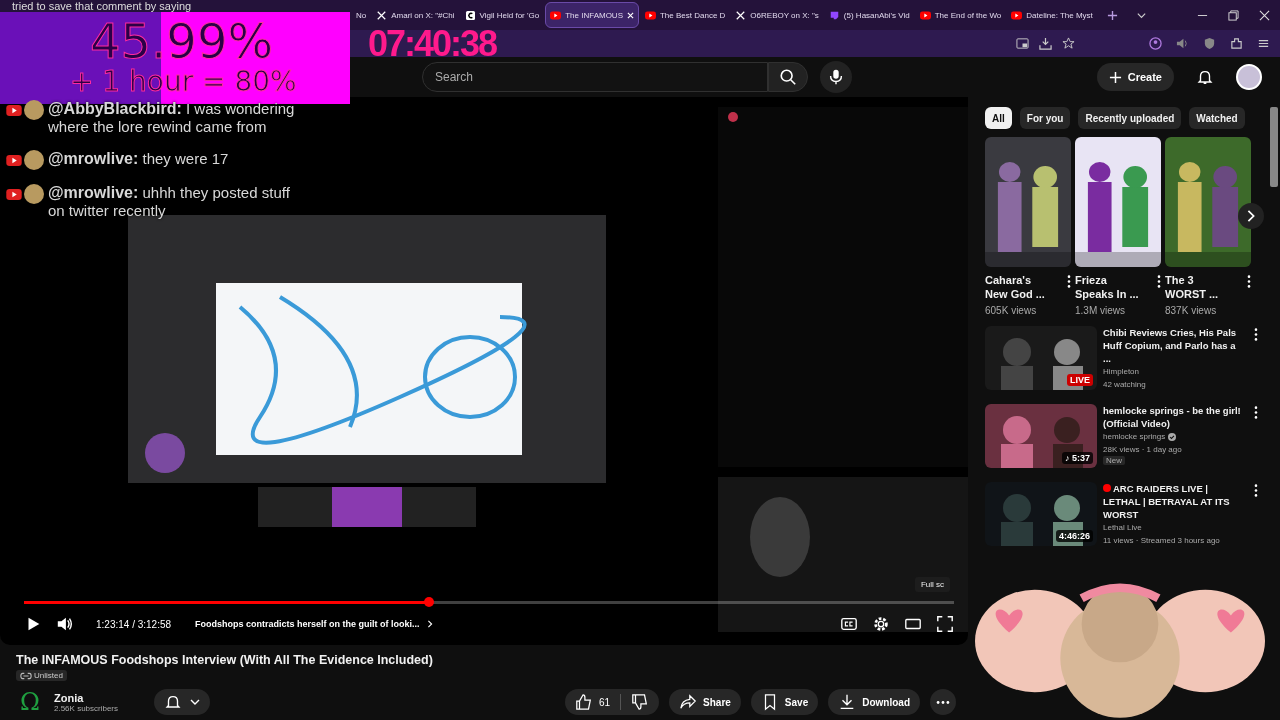  What do you see at coordinates (169, 202) in the screenshot?
I see `chat-message: @mrowlive: uhhh they posted stuff on twitter recently` at bounding box center [169, 202].